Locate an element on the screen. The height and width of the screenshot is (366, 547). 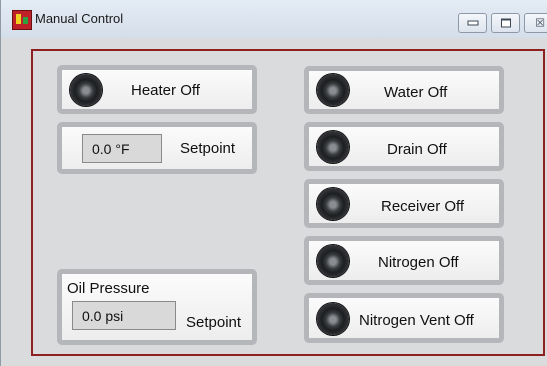
drain-toggle-button: Drain Off is located at coordinates (404, 146).